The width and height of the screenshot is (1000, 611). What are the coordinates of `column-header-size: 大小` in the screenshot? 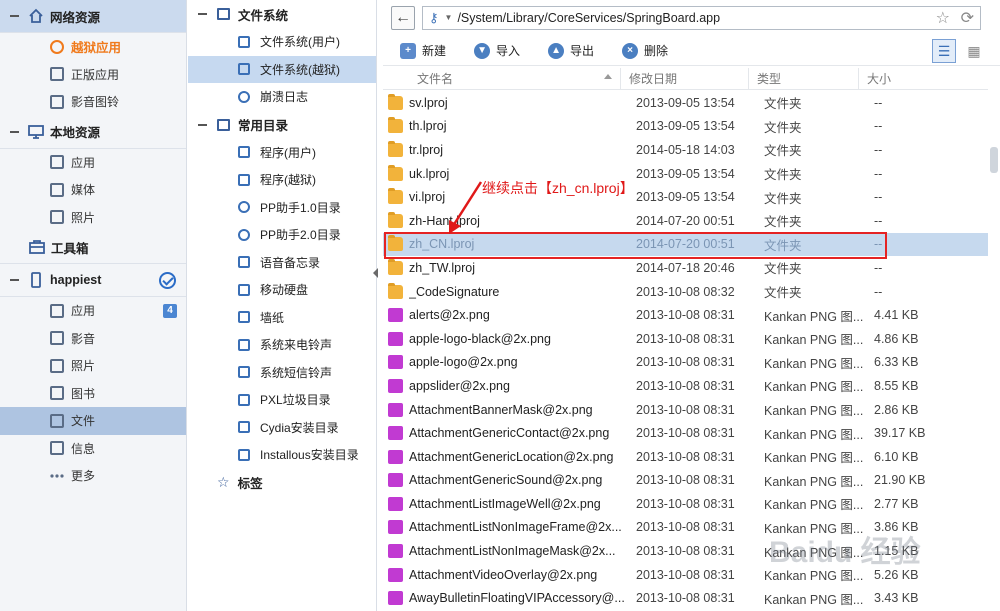 It's located at (923, 78).